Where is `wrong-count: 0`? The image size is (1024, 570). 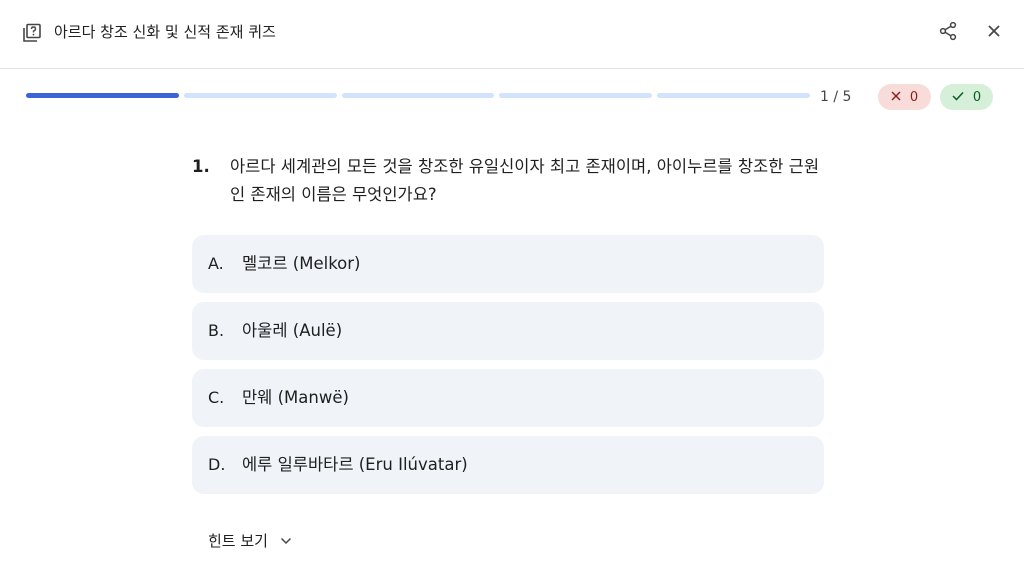 wrong-count: 0 is located at coordinates (914, 97).